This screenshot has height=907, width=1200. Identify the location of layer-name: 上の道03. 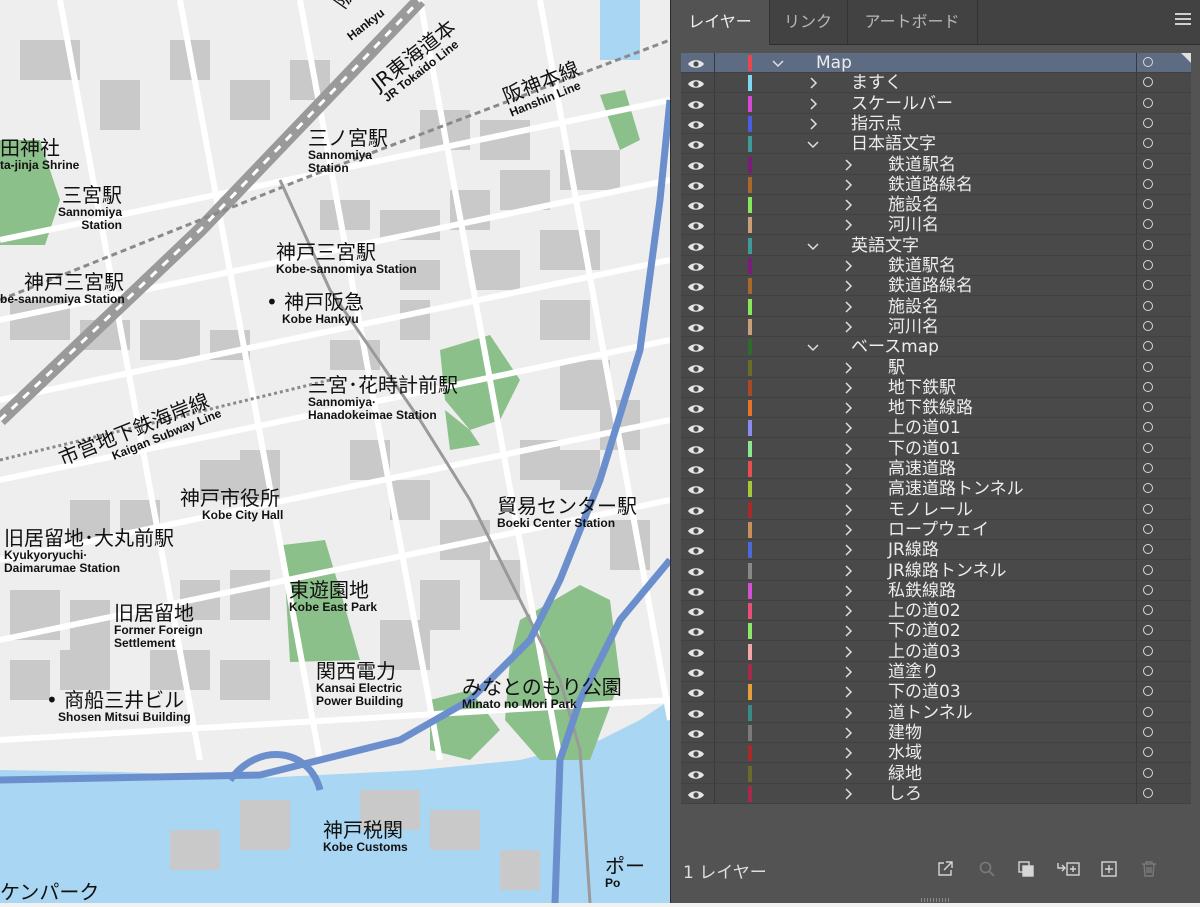
(924, 652).